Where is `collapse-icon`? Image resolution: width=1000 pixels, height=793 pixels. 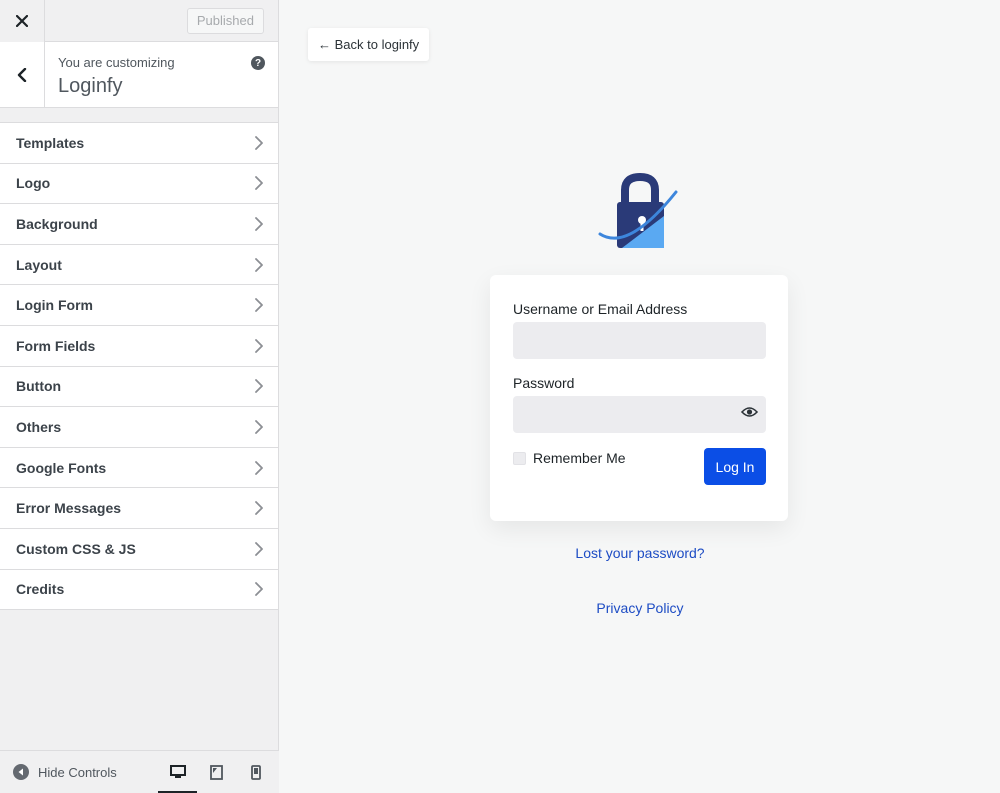
collapse-icon is located at coordinates (21, 772).